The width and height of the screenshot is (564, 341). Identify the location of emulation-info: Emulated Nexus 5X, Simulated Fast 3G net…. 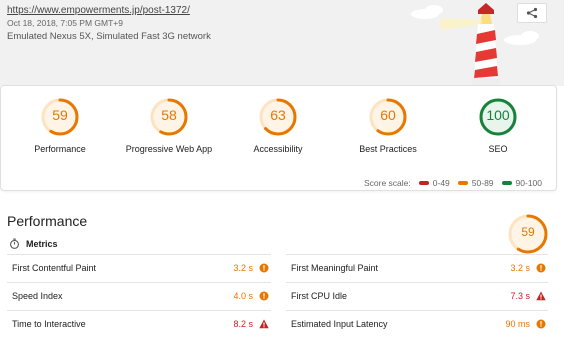
(109, 36).